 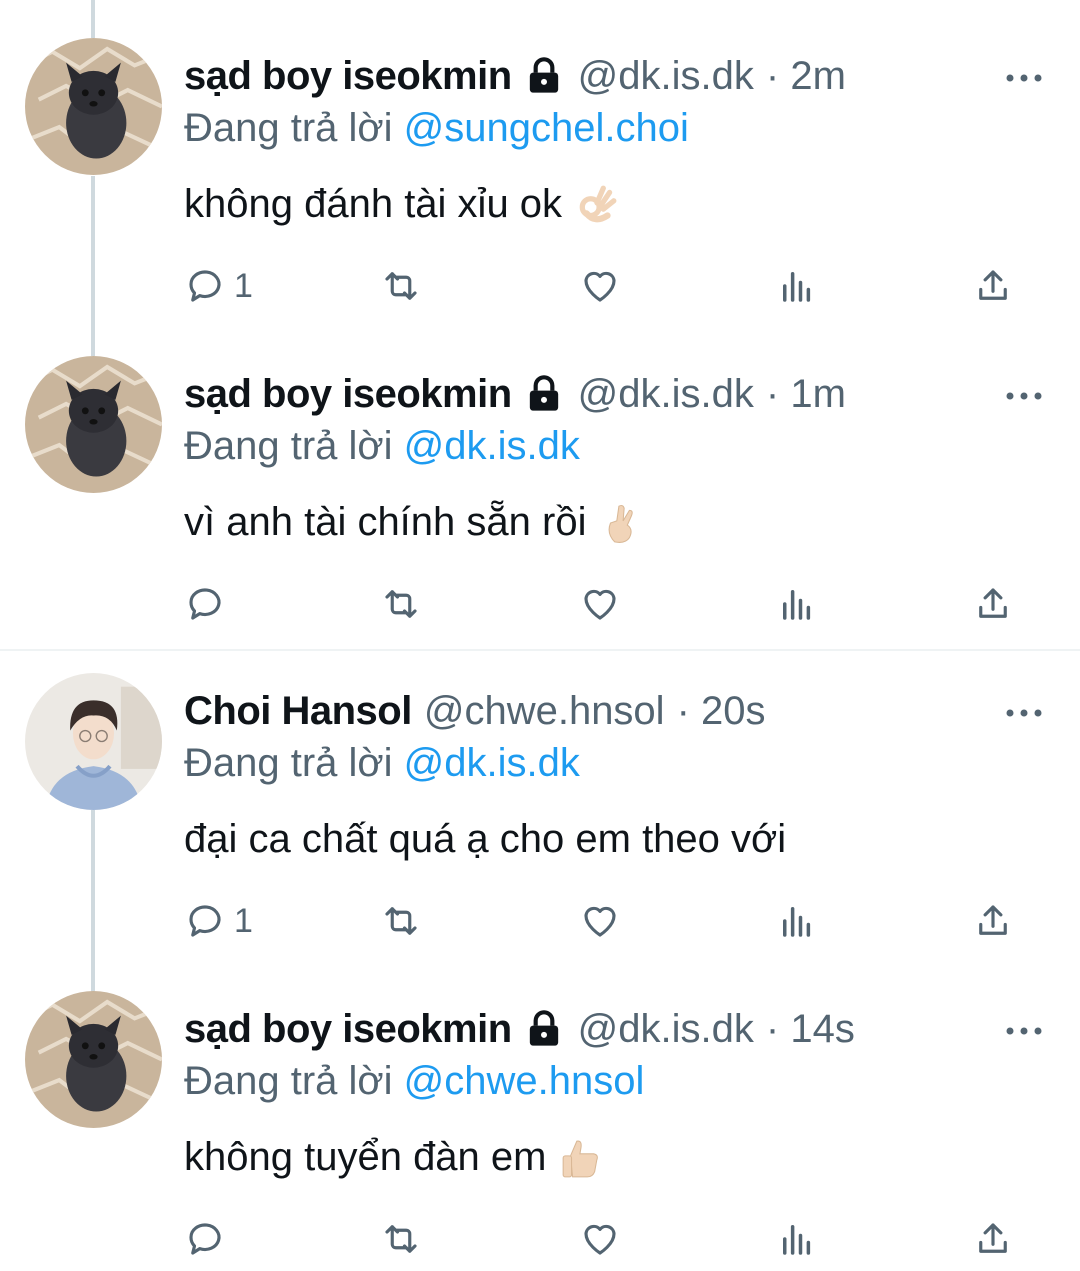 I want to click on tweet-text-content: đại ca chất quá ạ cho em theo với, so click(x=485, y=839).